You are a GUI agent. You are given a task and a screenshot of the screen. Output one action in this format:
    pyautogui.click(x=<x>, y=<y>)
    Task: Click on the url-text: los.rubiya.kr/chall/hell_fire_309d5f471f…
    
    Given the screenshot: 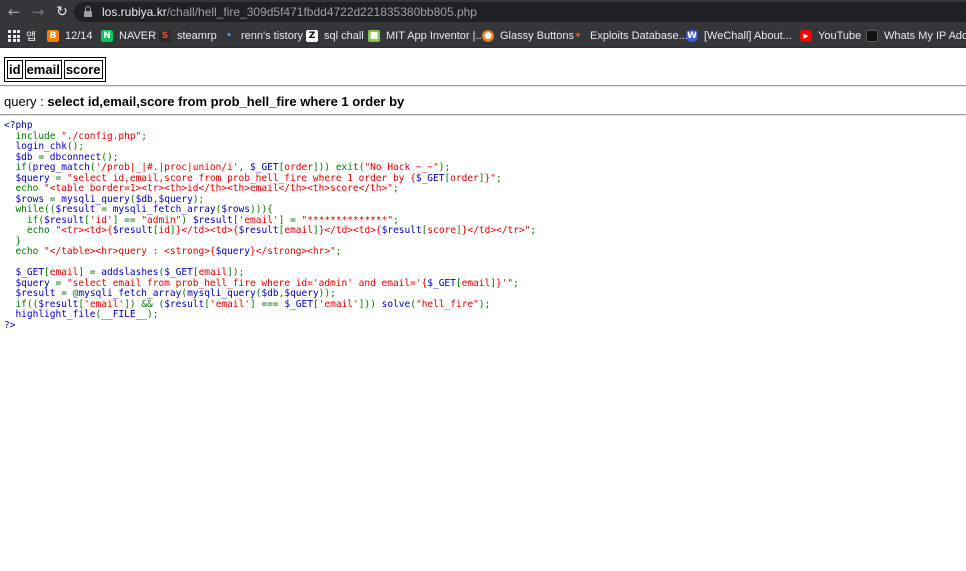 What is the action you would take?
    pyautogui.click(x=289, y=12)
    